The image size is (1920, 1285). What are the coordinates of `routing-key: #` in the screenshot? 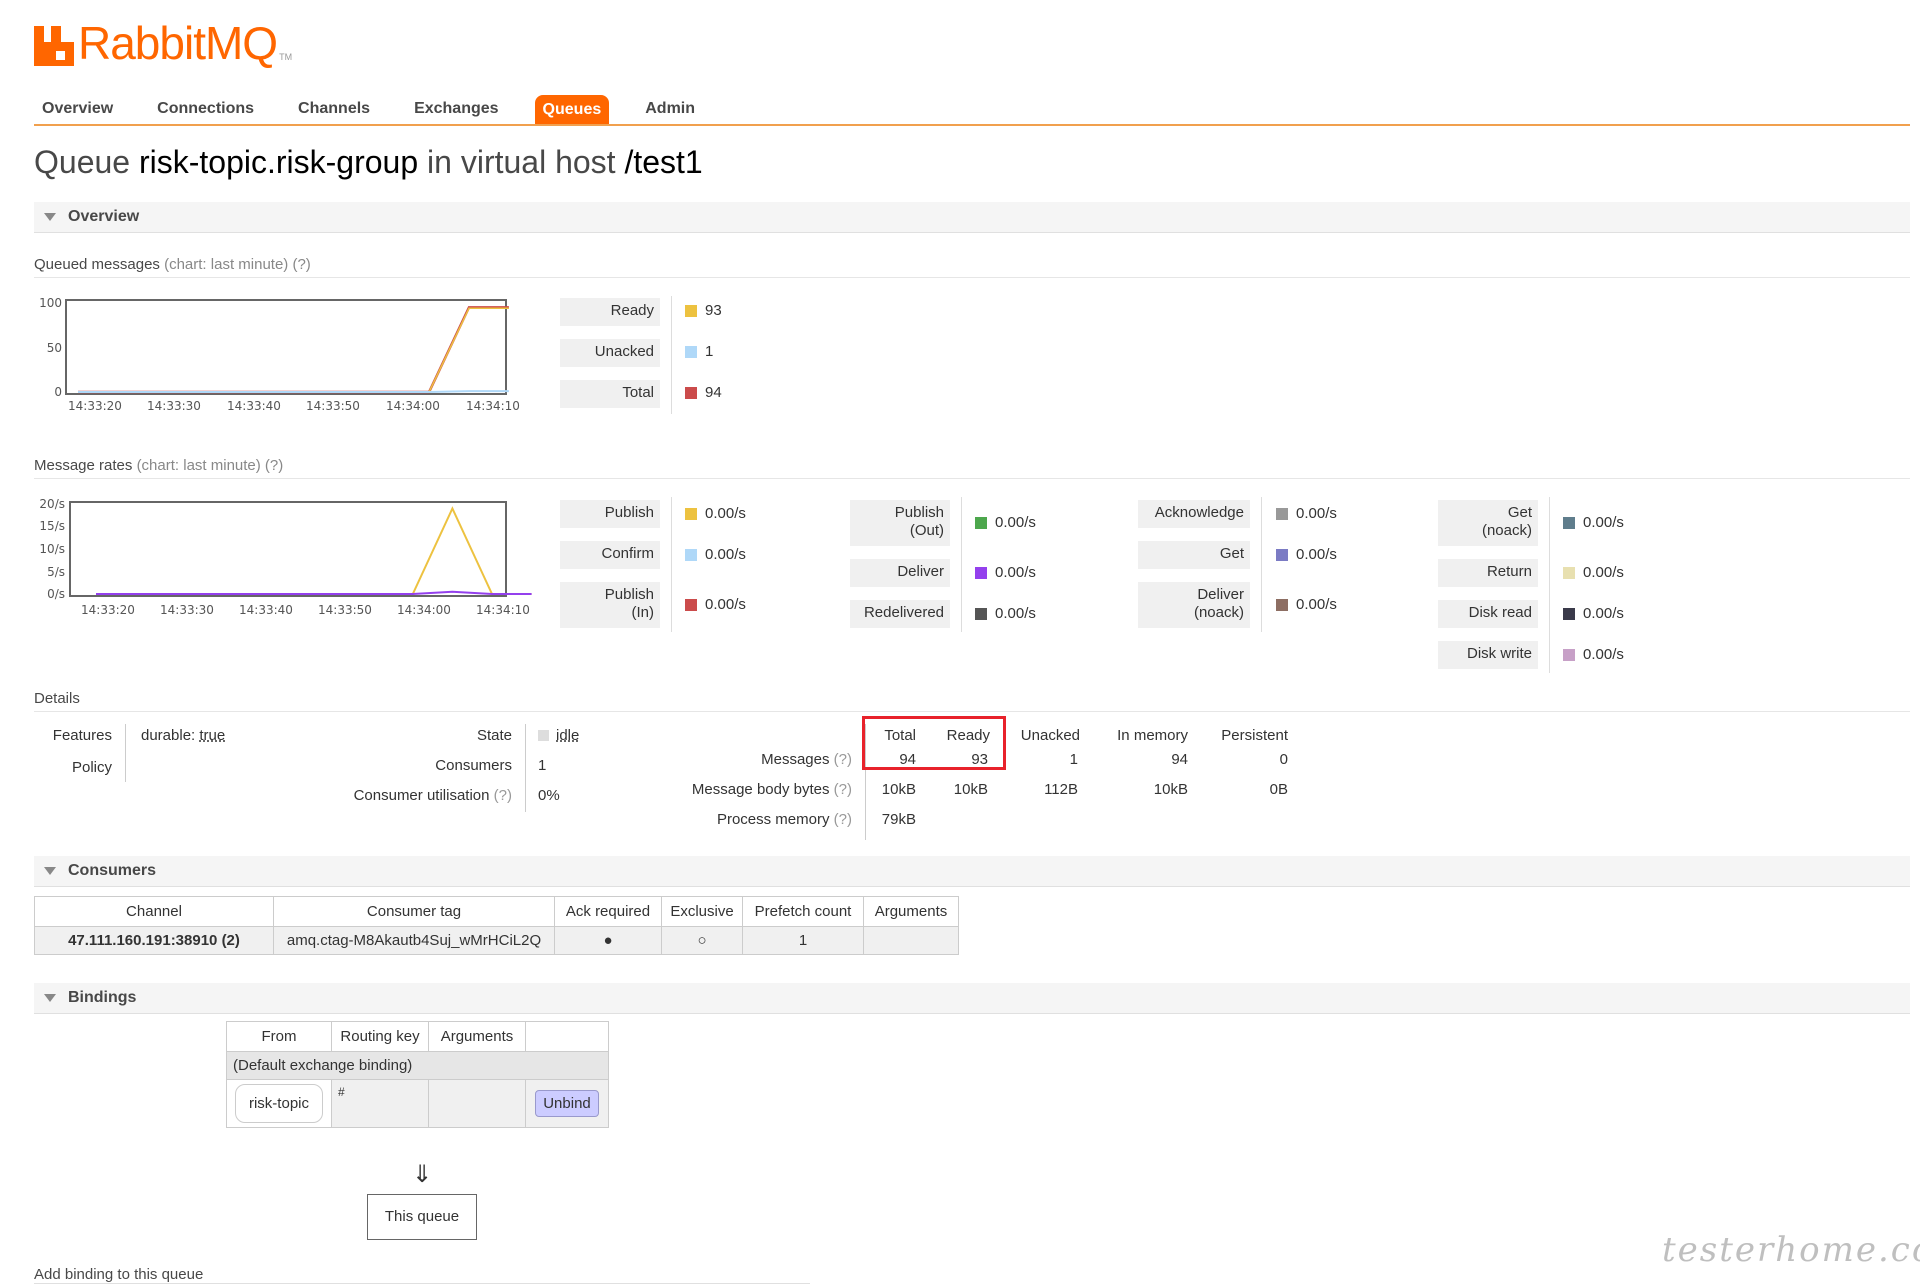 It's located at (380, 1103).